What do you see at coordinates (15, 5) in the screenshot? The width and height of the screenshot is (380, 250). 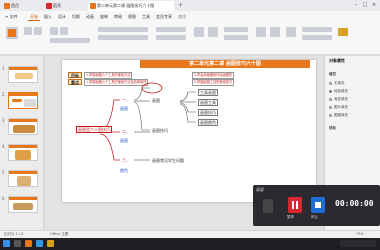 I see `tab-label: 首页` at bounding box center [15, 5].